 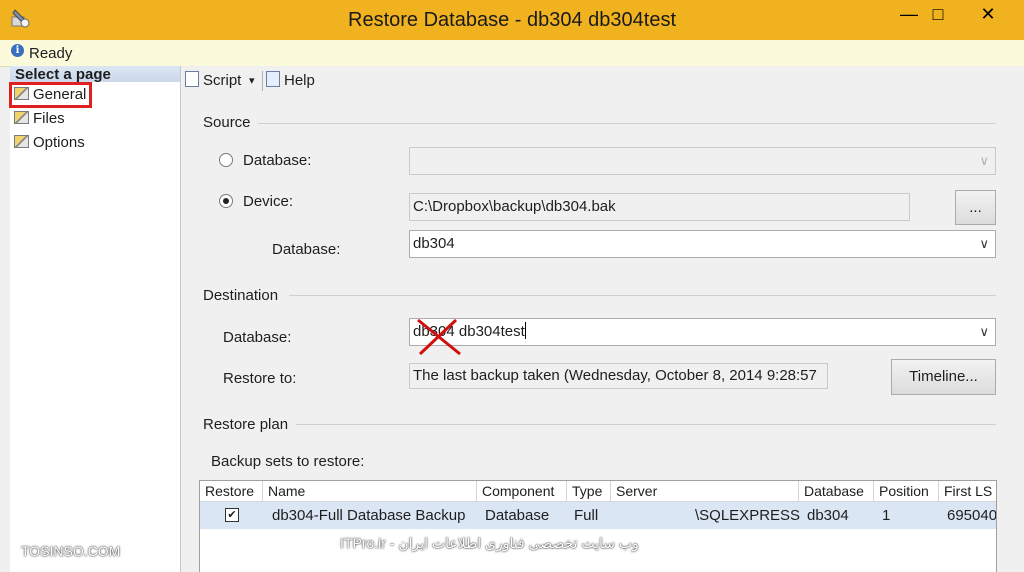 I want to click on text-caret, so click(x=525, y=330).